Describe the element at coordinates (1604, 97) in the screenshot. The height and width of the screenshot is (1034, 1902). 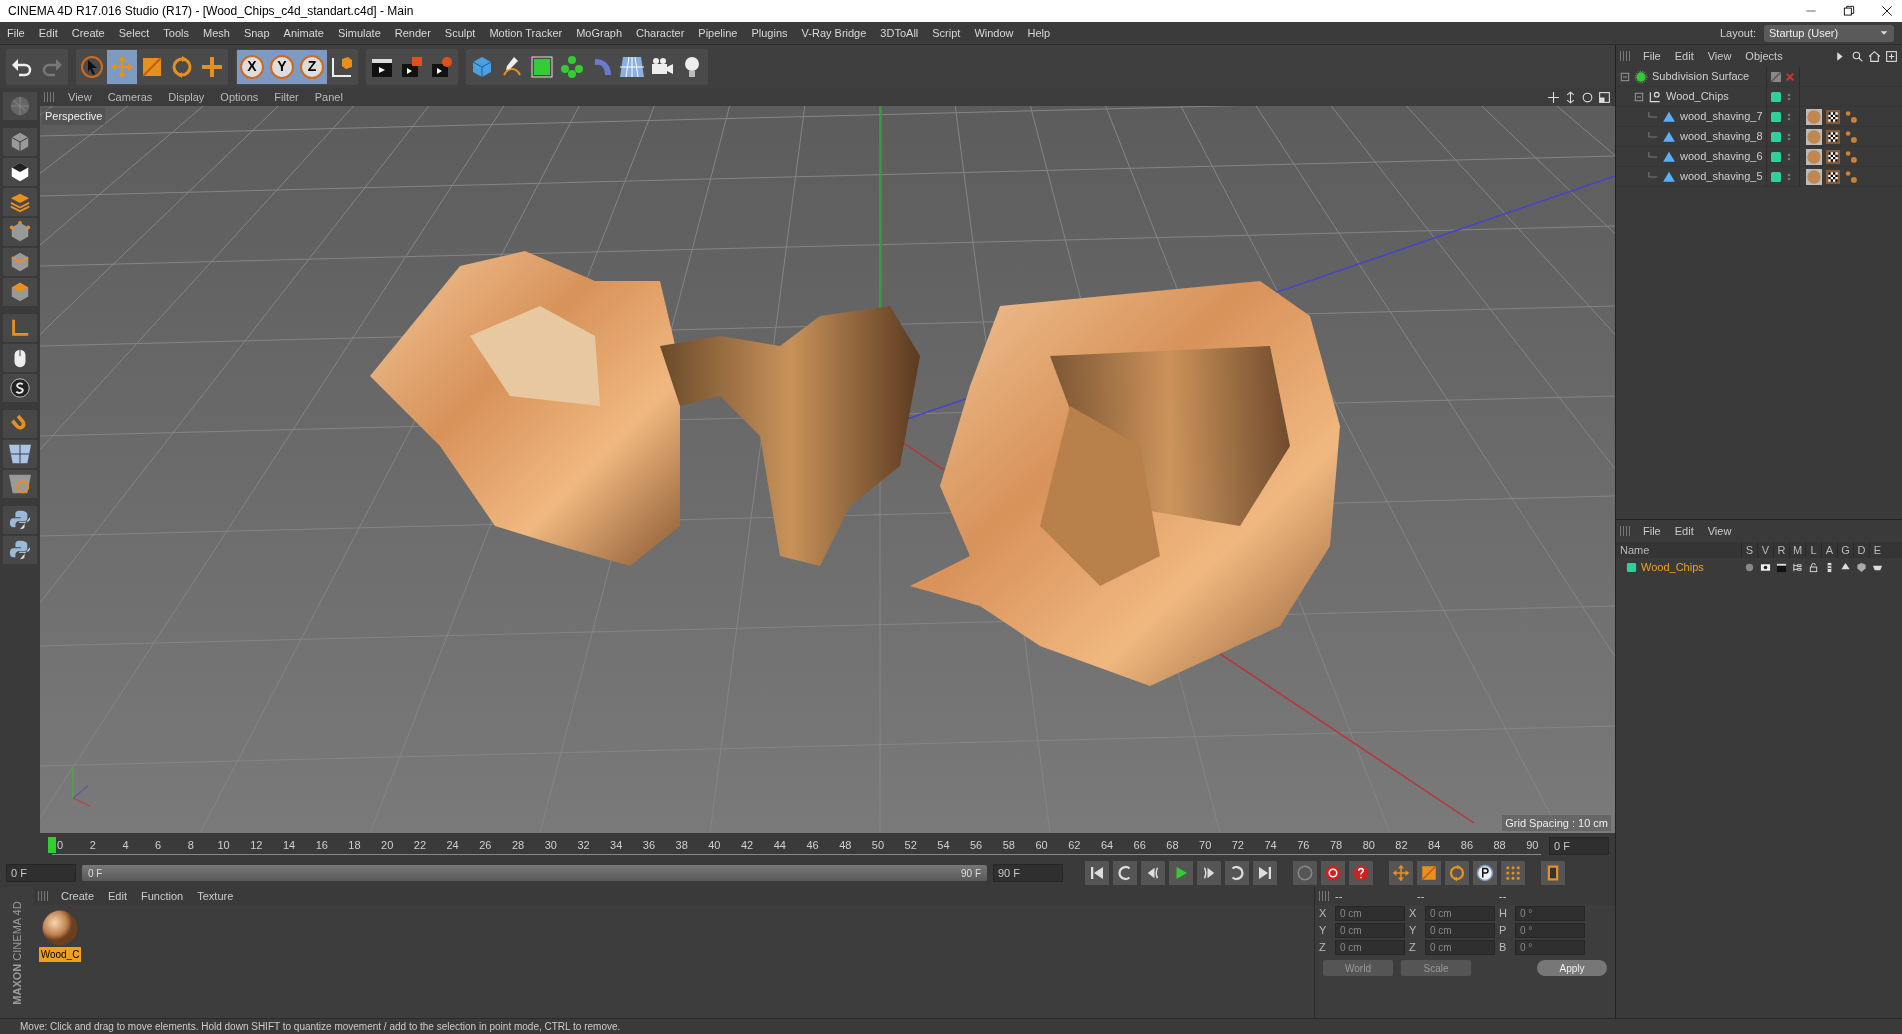
I see `maximize-view-icon` at that location.